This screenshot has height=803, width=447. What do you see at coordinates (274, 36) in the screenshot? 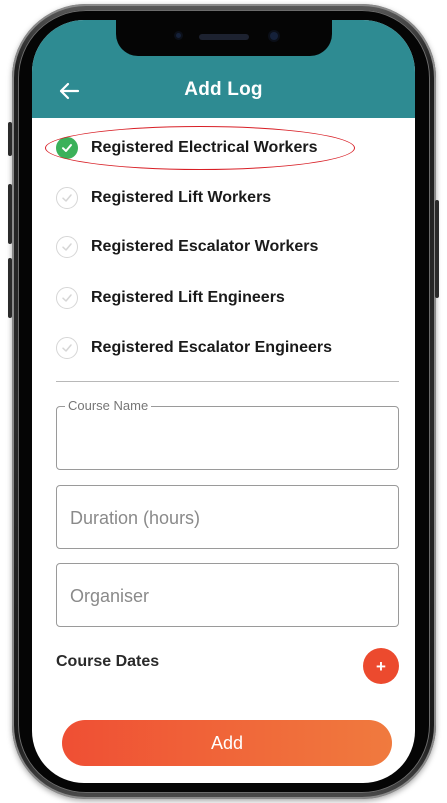
I see `front-camera` at bounding box center [274, 36].